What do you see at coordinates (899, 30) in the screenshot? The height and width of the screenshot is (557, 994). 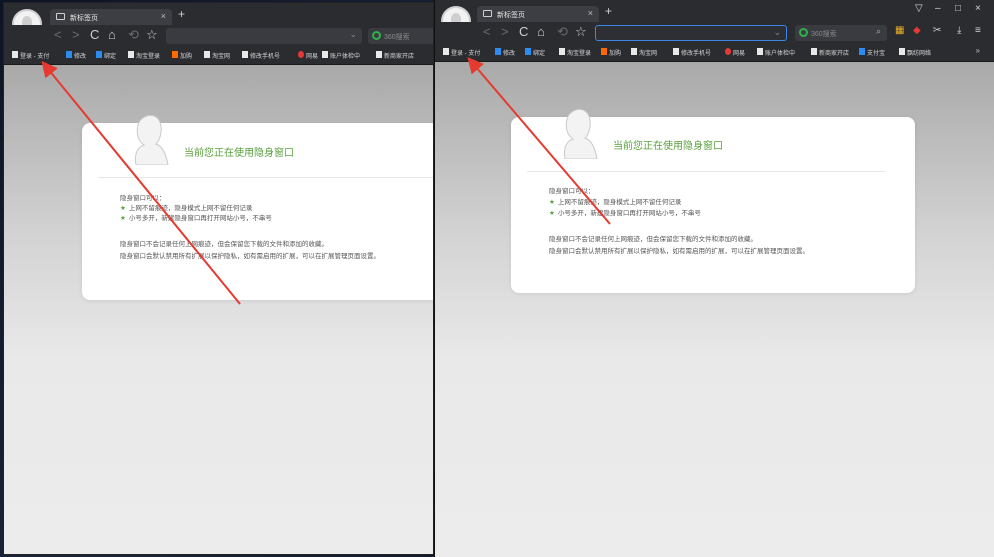 I see `apps-icon: ▦` at bounding box center [899, 30].